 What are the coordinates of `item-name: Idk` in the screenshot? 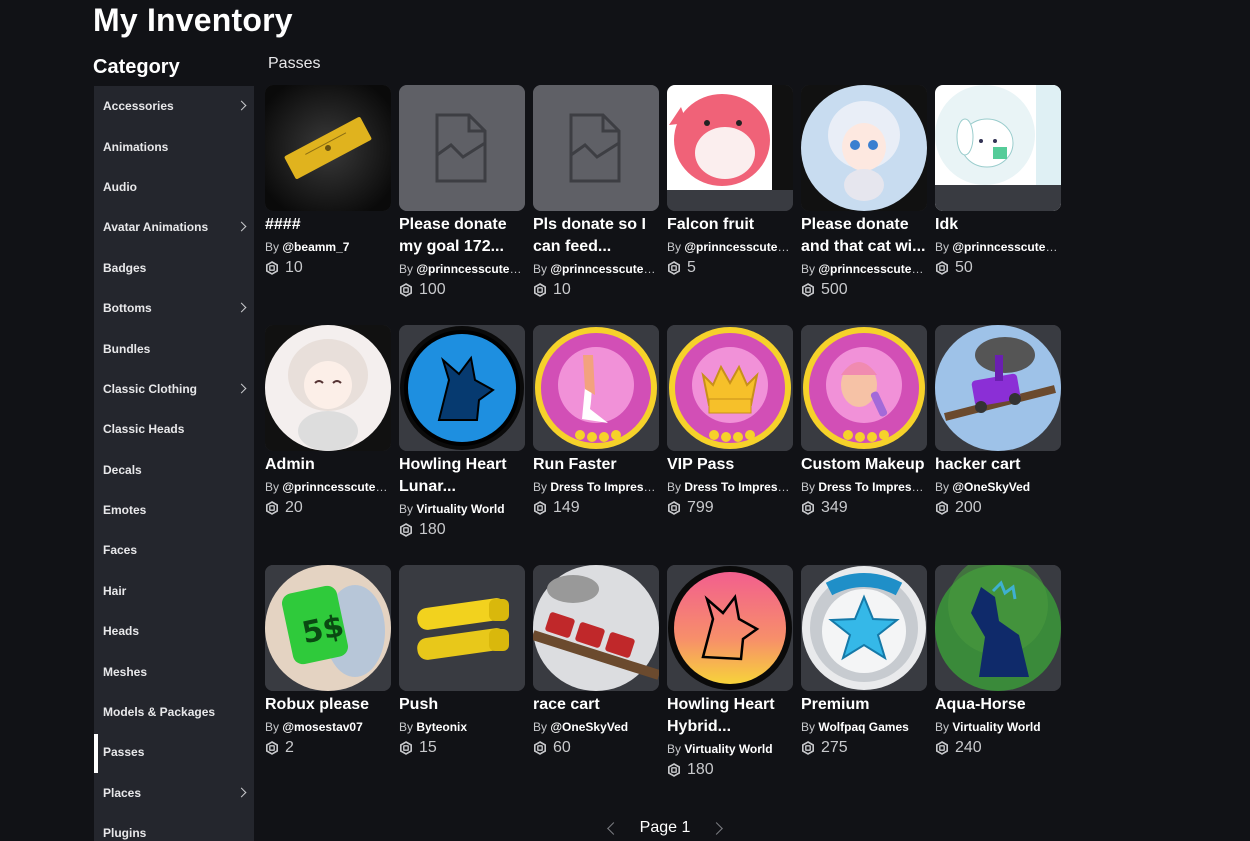 It's located at (998, 225).